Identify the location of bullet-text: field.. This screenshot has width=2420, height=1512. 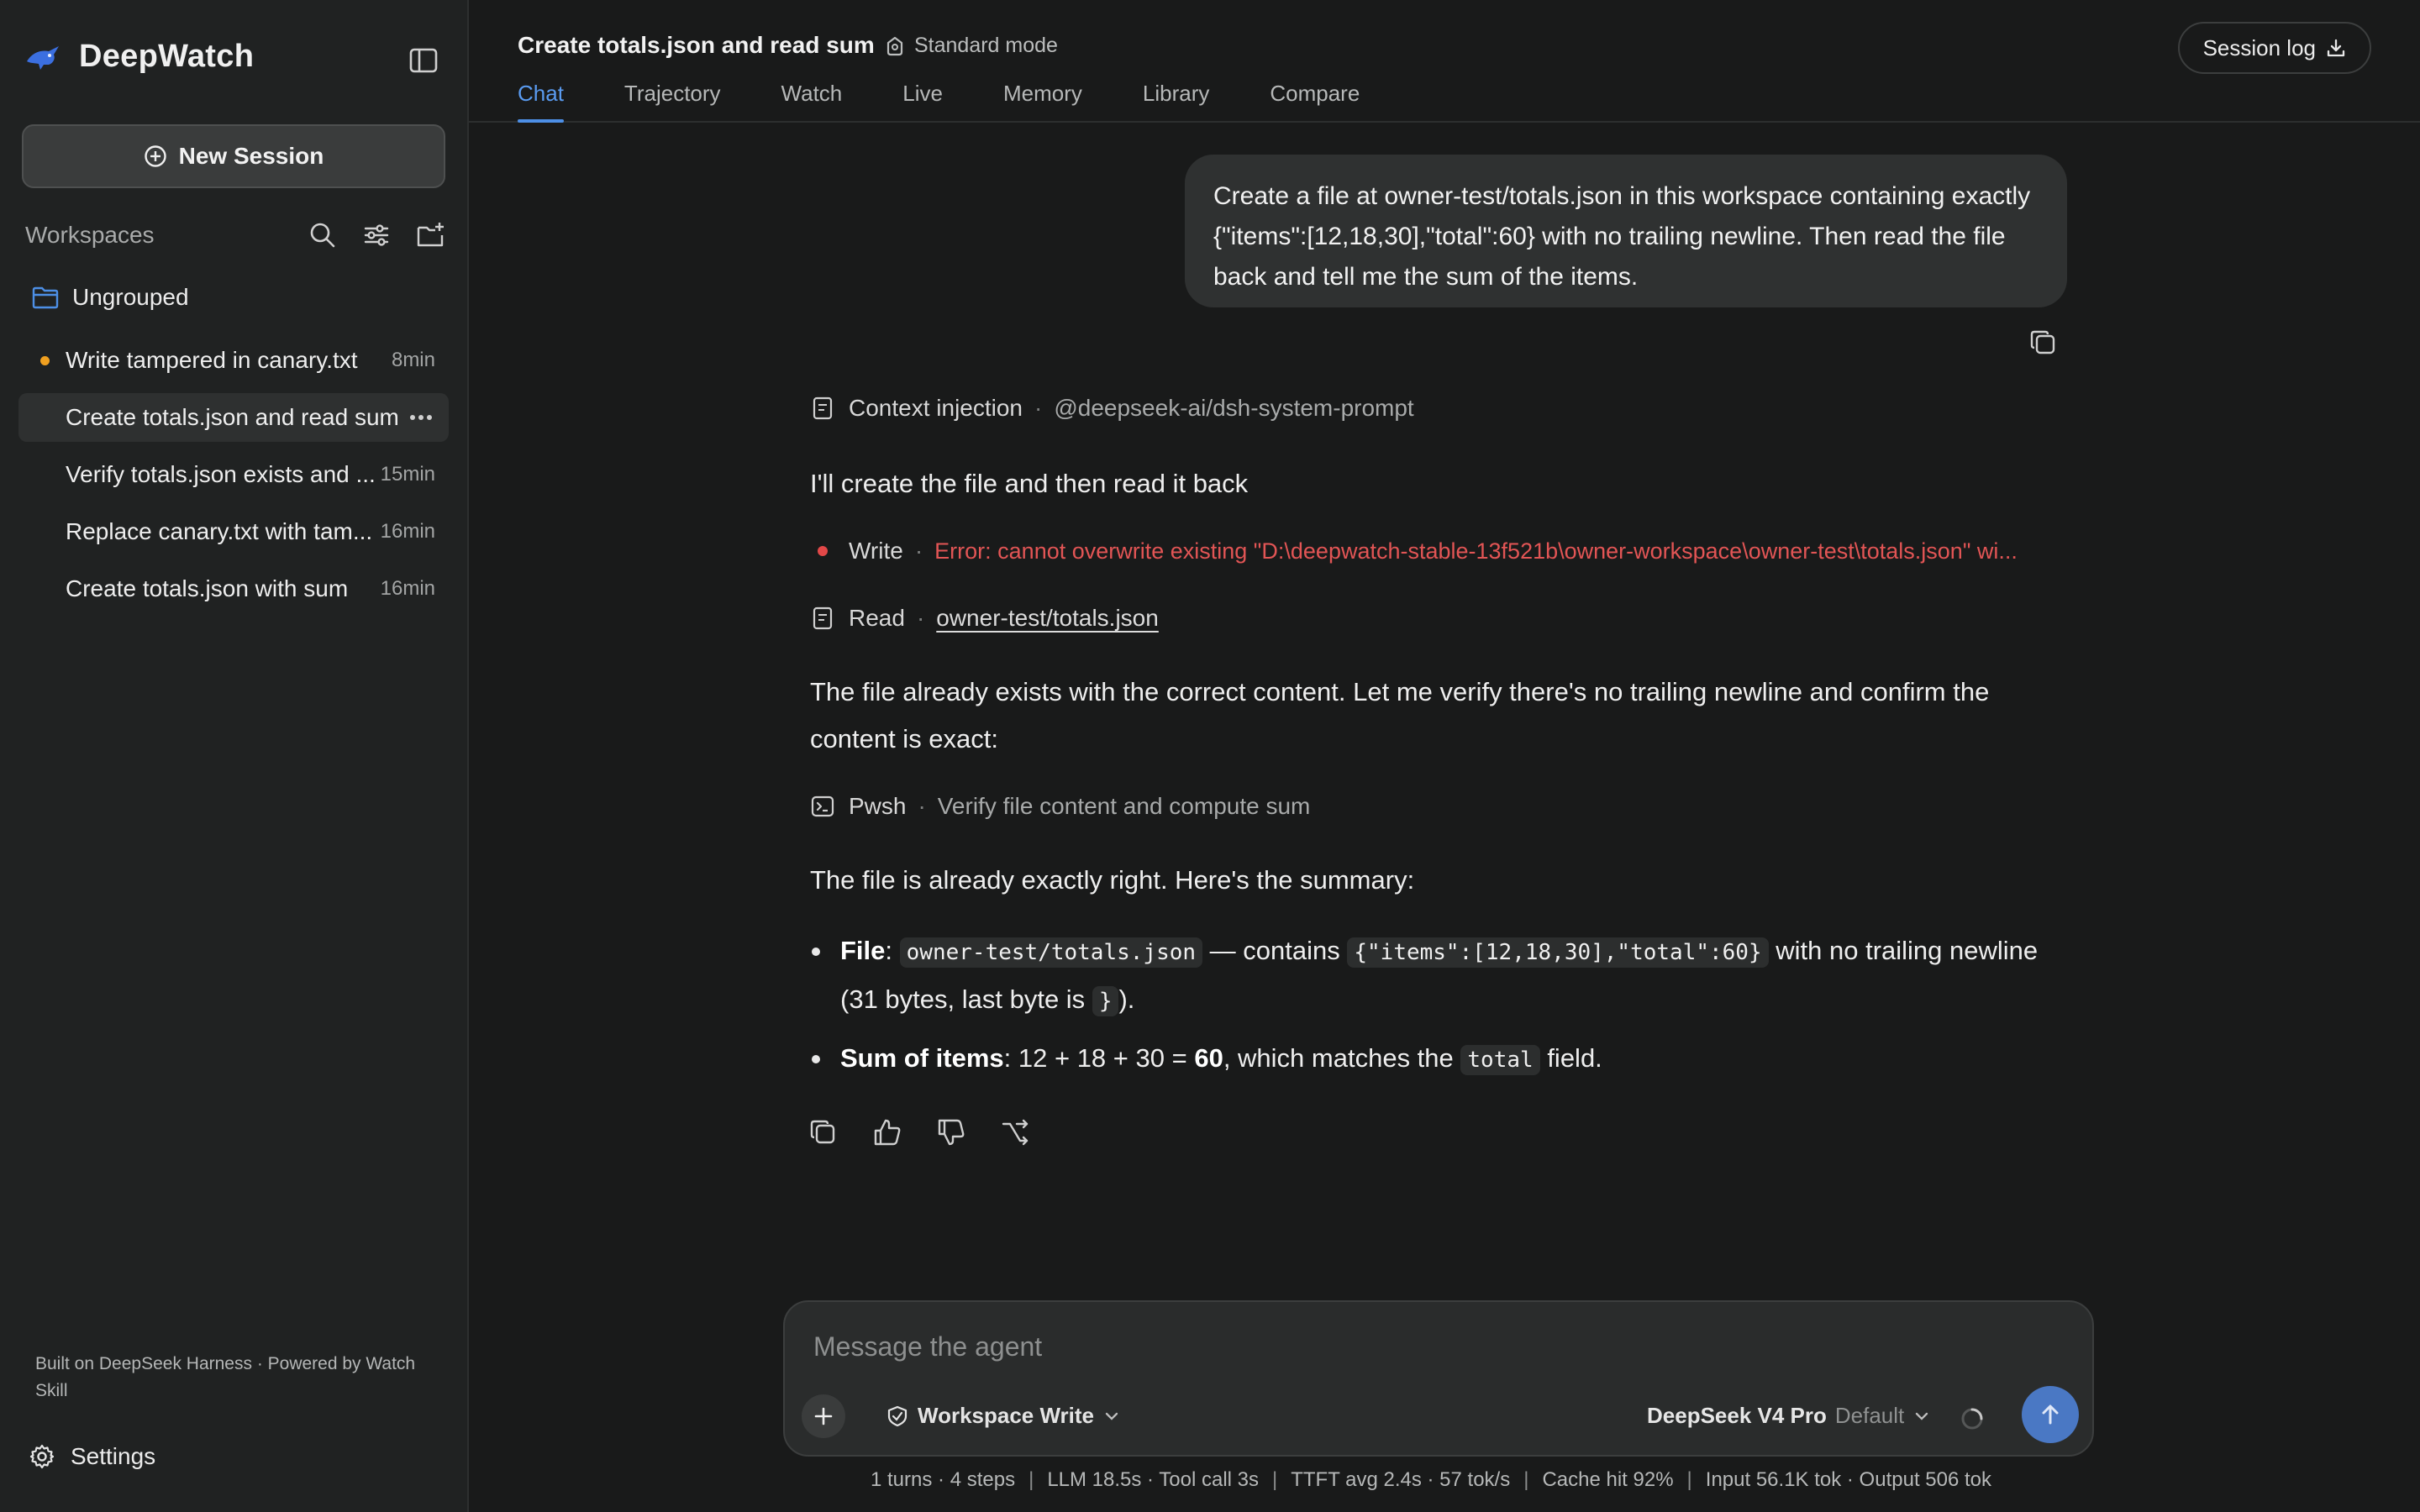
(1574, 1058).